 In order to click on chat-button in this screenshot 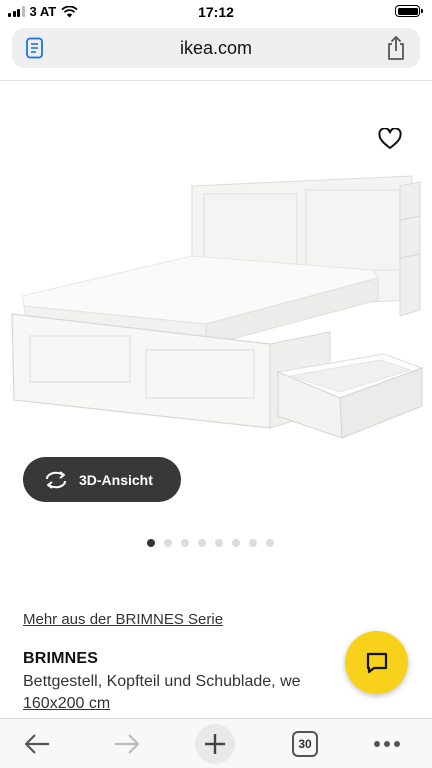, I will do `click(376, 662)`.